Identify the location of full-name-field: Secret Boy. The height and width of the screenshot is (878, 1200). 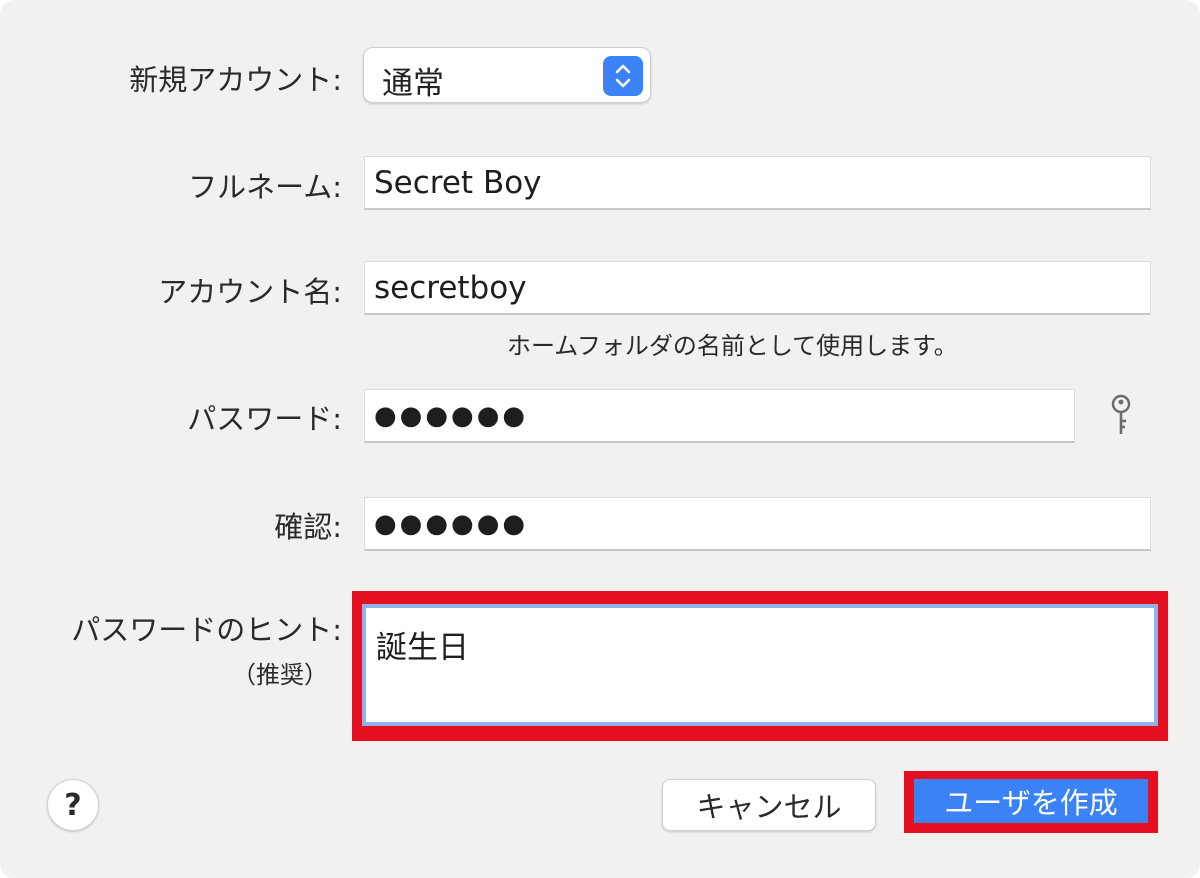
(757, 183).